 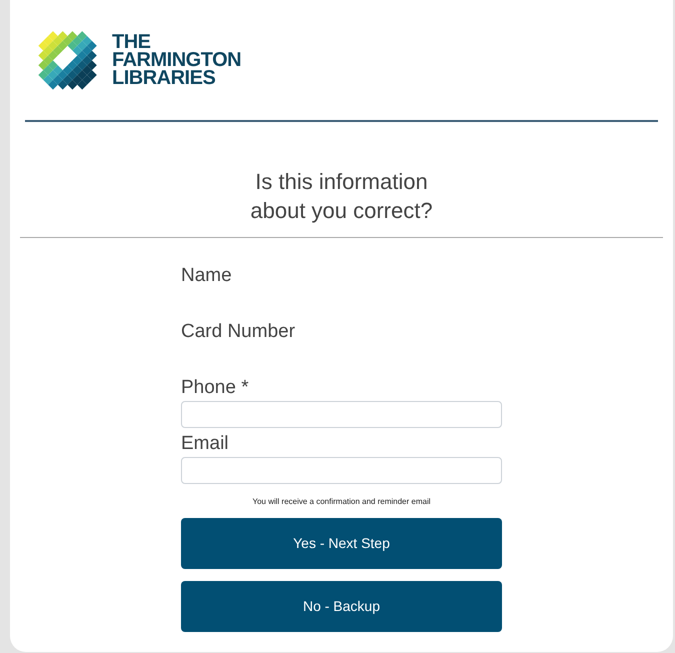 I want to click on logo-text: LIBRARIES, so click(x=164, y=77).